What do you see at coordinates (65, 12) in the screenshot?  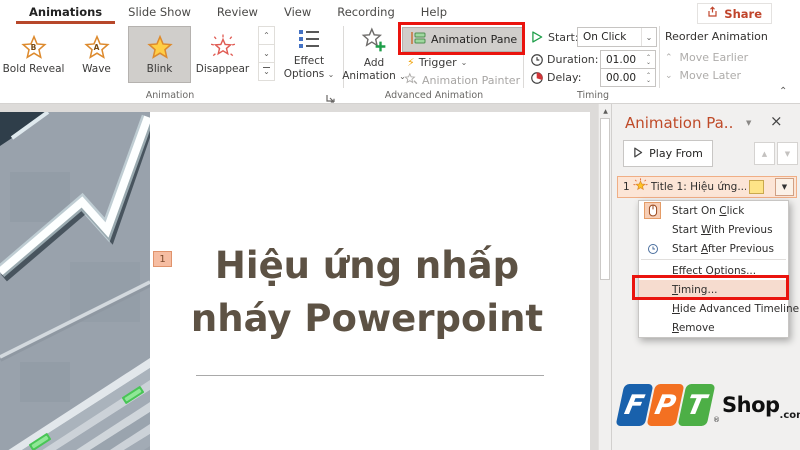 I see `tab-animations: Animations` at bounding box center [65, 12].